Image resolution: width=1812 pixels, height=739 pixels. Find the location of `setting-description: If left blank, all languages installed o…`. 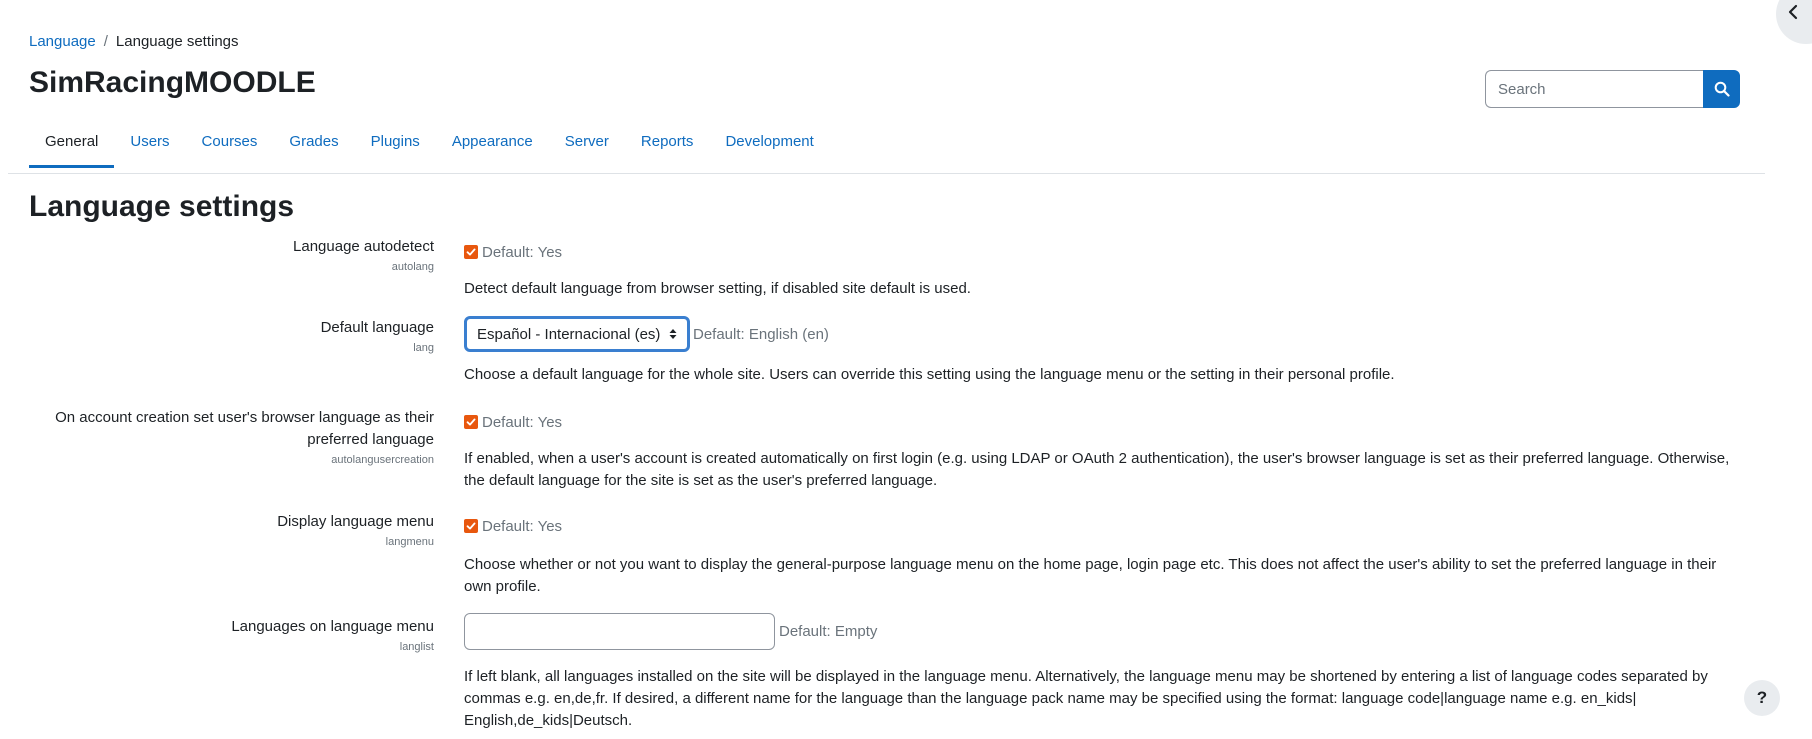

setting-description: If left blank, all languages installed o… is located at coordinates (1099, 699).